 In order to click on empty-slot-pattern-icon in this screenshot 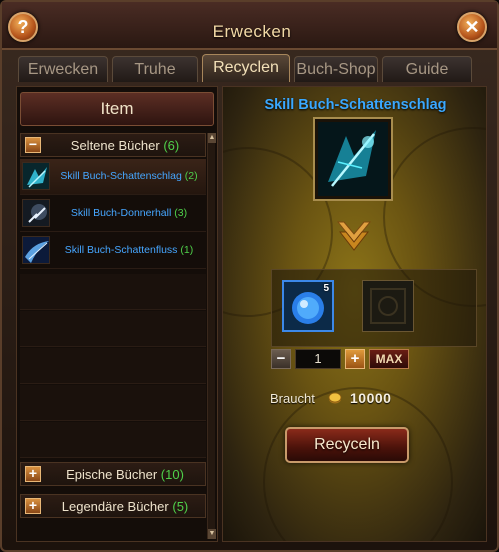, I will do `click(388, 306)`.